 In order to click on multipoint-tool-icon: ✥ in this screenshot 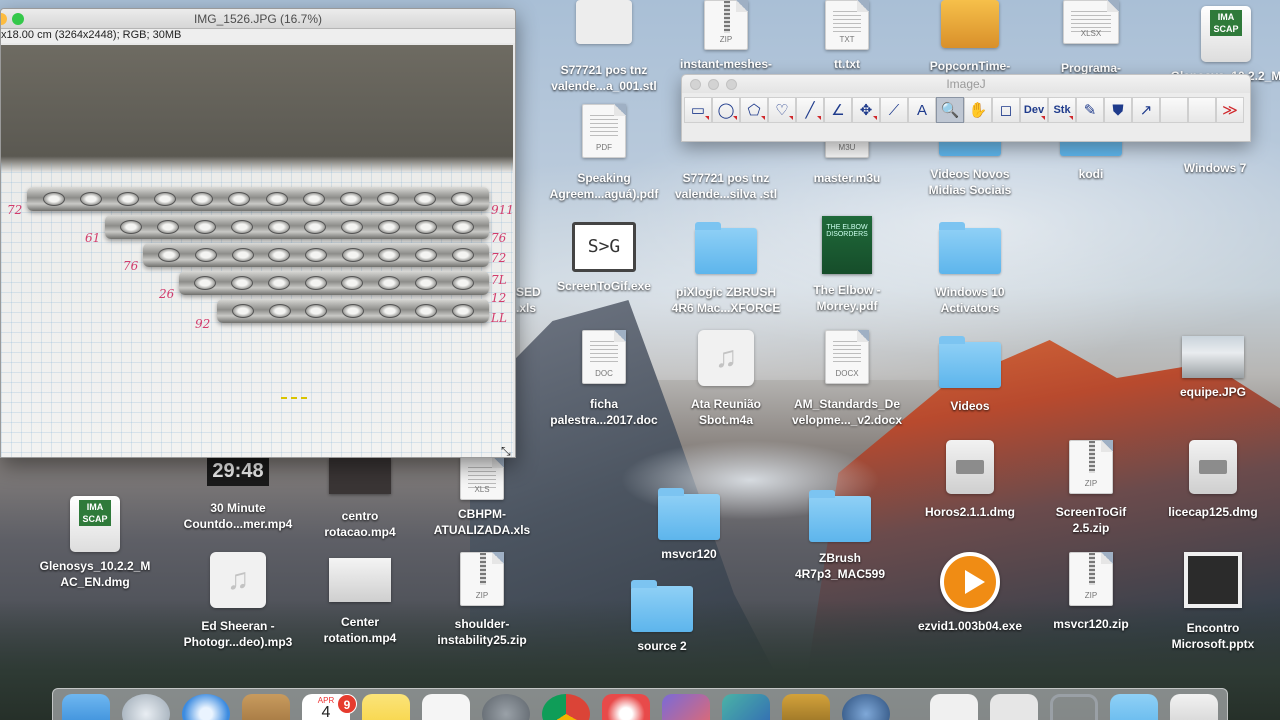, I will do `click(866, 110)`.